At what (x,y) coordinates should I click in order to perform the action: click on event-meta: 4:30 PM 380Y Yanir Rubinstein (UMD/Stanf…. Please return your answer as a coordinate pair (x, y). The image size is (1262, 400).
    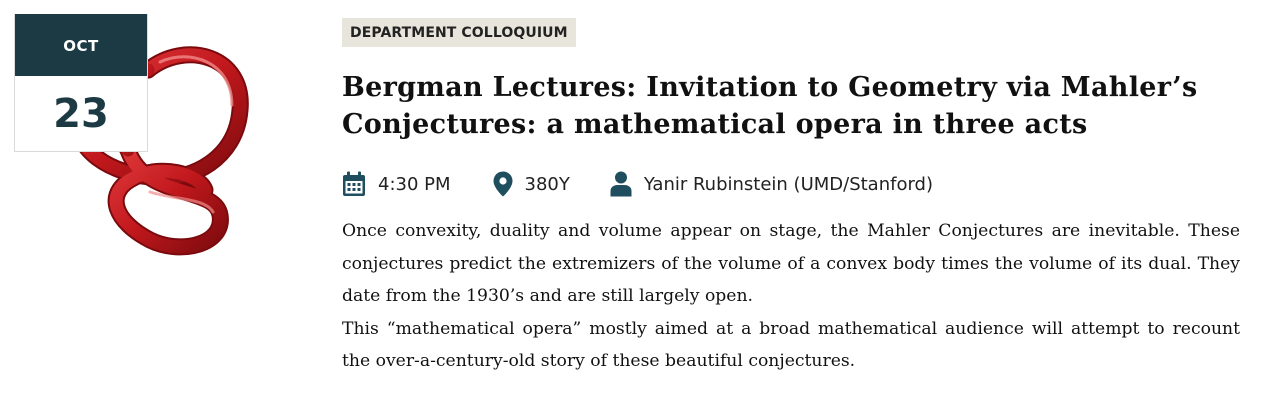
    Looking at the image, I should click on (794, 184).